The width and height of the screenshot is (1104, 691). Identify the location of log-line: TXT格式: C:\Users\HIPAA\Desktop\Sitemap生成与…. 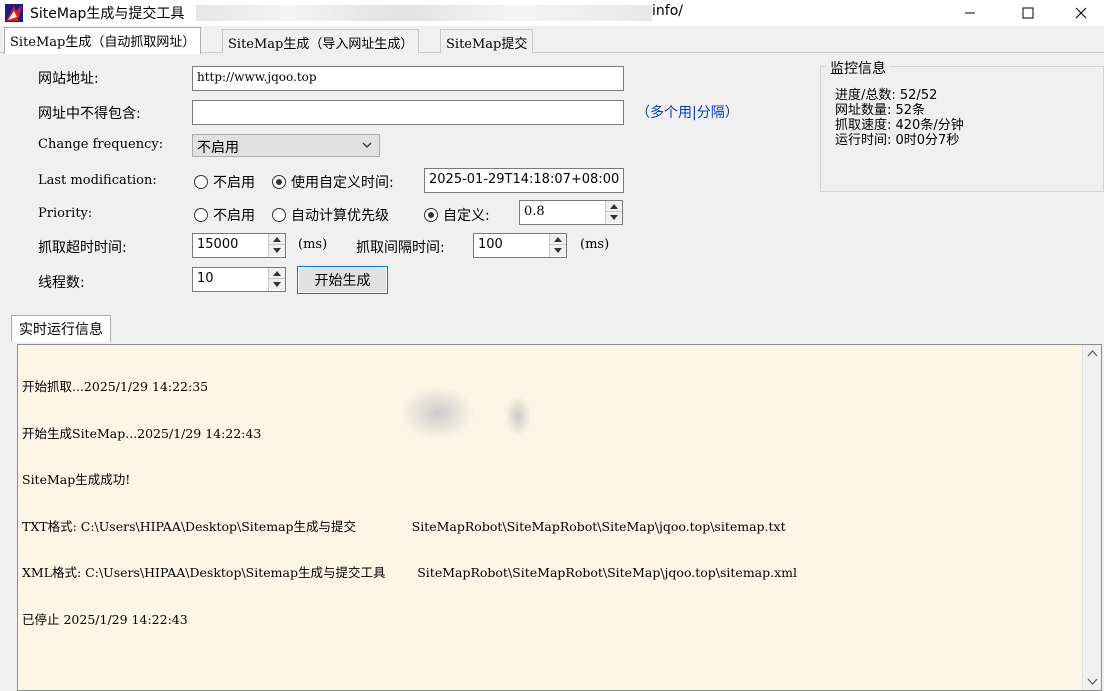
(404, 526).